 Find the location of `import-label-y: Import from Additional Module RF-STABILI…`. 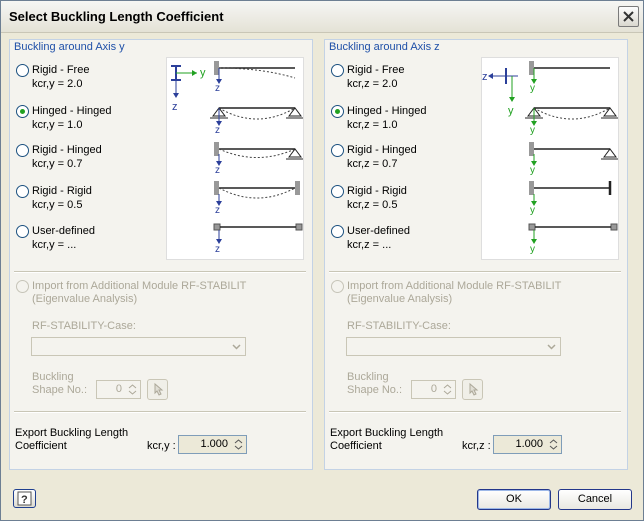

import-label-y: Import from Additional Module RF-STABILI… is located at coordinates (139, 286).